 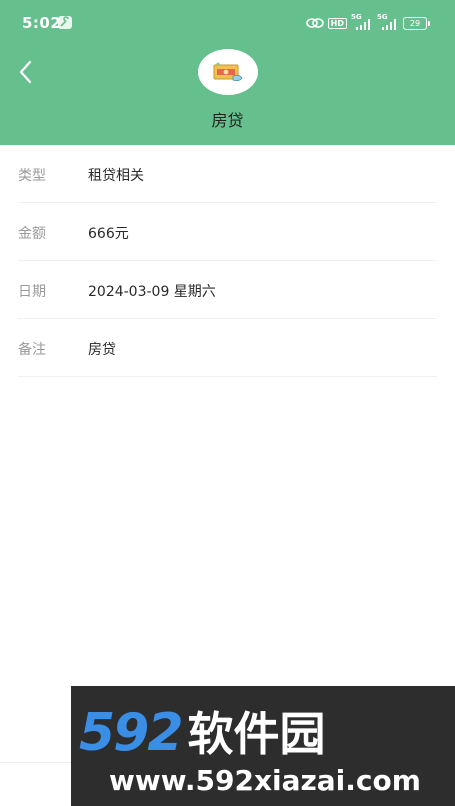 I want to click on status-bar: 5:02 HD 5G 5G 29, so click(x=227, y=23).